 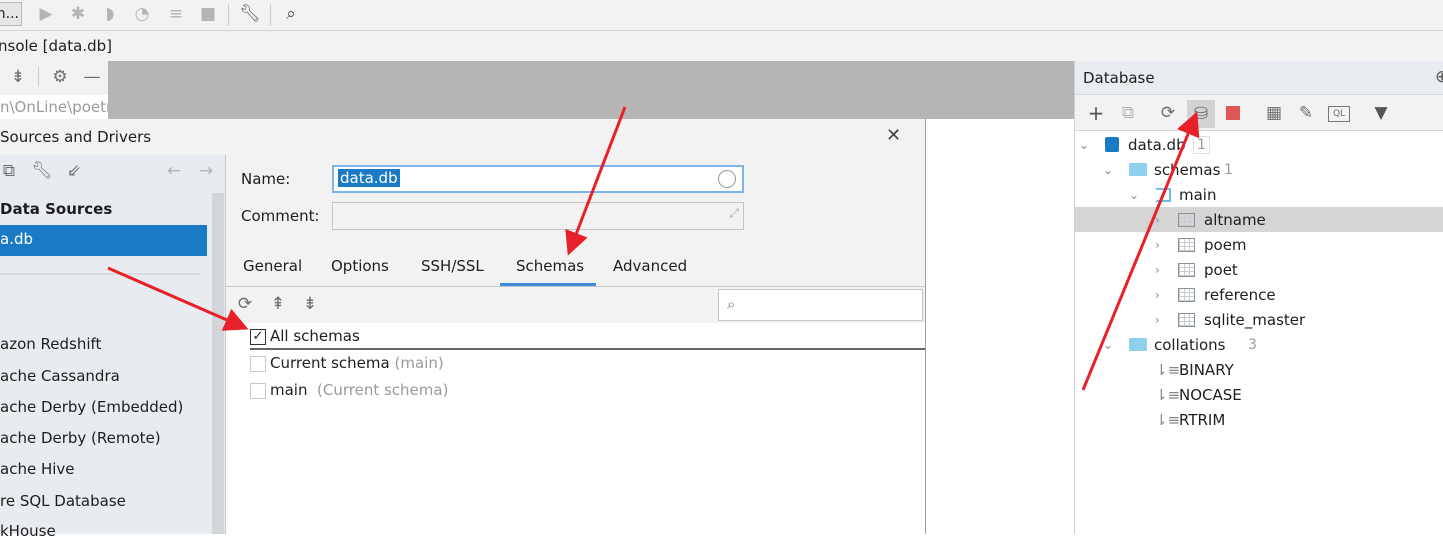 What do you see at coordinates (54, 107) in the screenshot?
I see `path-text: n\OnLine\poetr` at bounding box center [54, 107].